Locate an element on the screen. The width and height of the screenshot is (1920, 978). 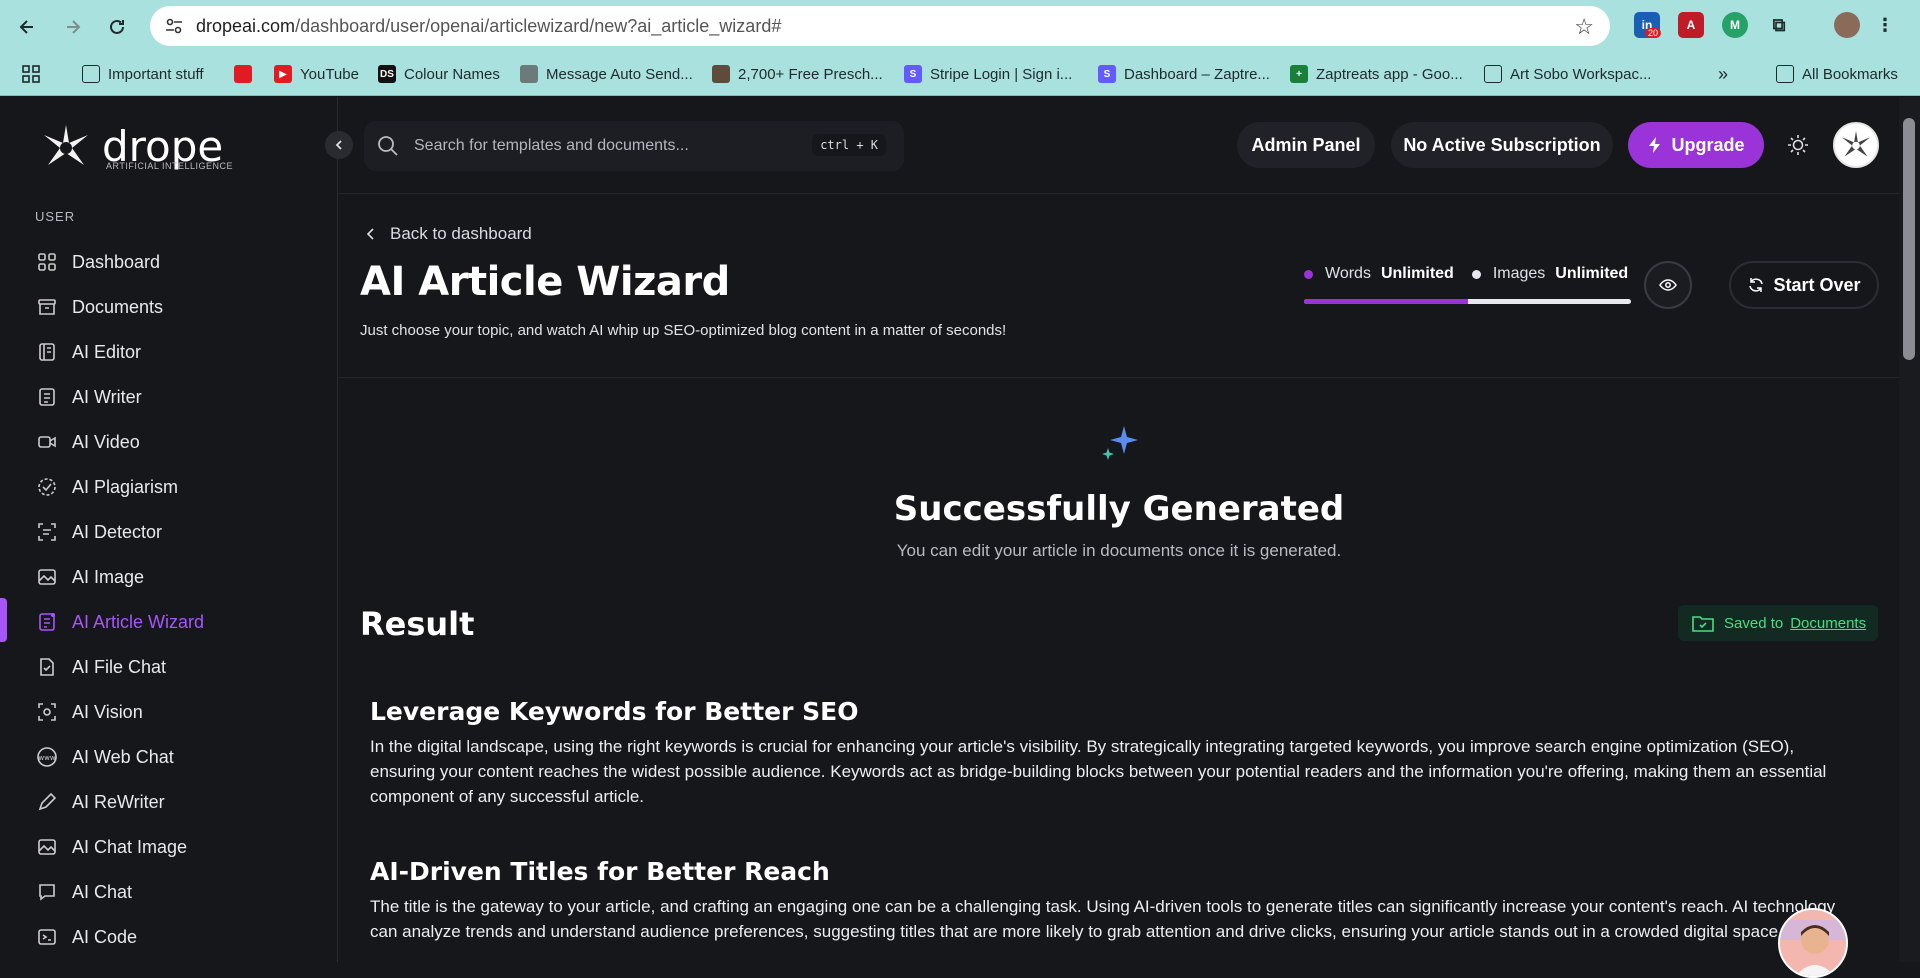
scrollbar-thumb is located at coordinates (1909, 239).